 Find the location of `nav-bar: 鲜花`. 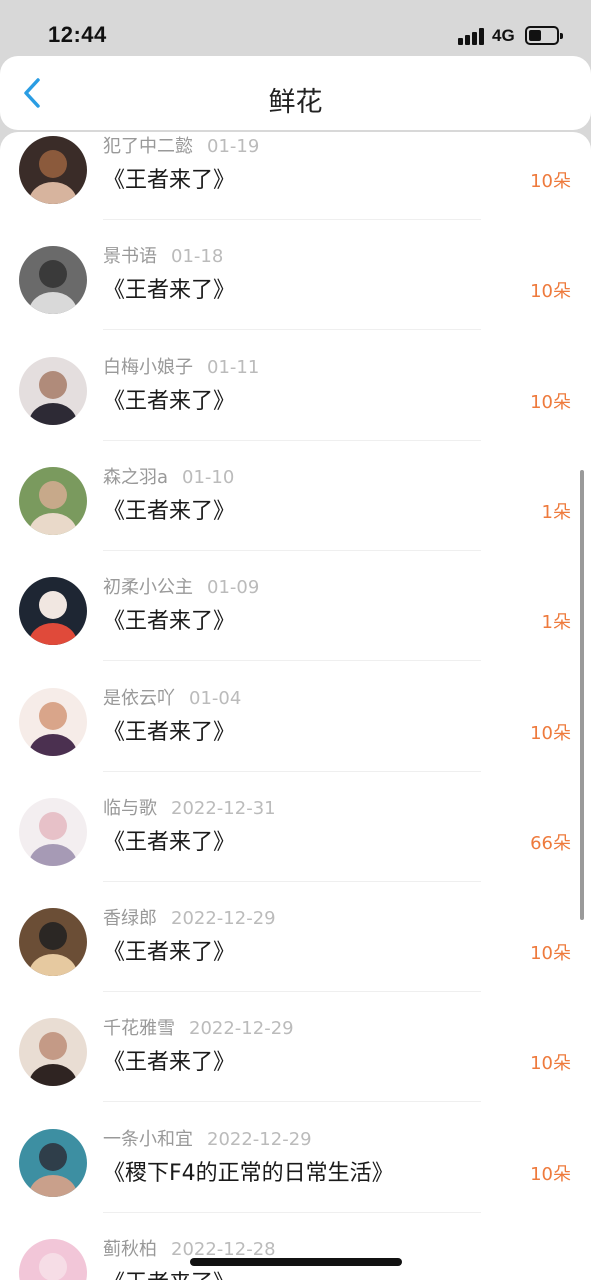

nav-bar: 鲜花 is located at coordinates (295, 93).